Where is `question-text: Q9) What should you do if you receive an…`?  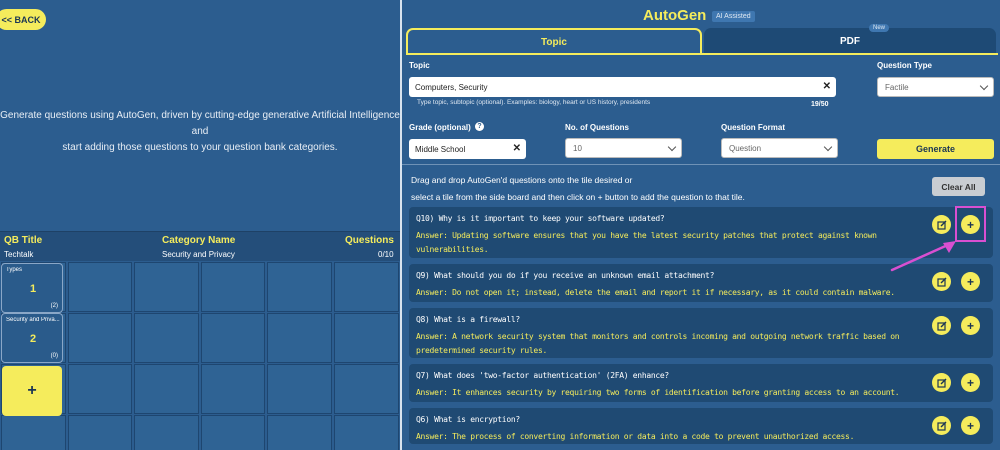
question-text: Q9) What should you do if you receive an… is located at coordinates (565, 275).